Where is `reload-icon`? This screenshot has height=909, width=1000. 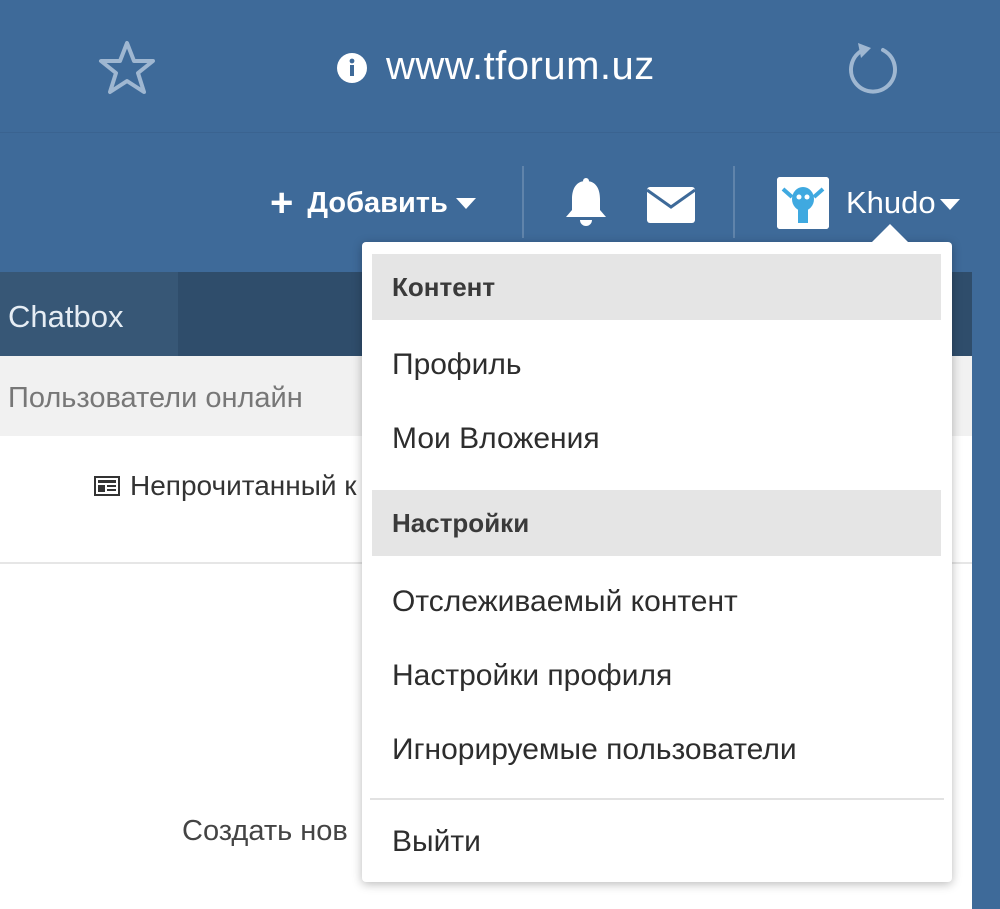
reload-icon is located at coordinates (873, 68).